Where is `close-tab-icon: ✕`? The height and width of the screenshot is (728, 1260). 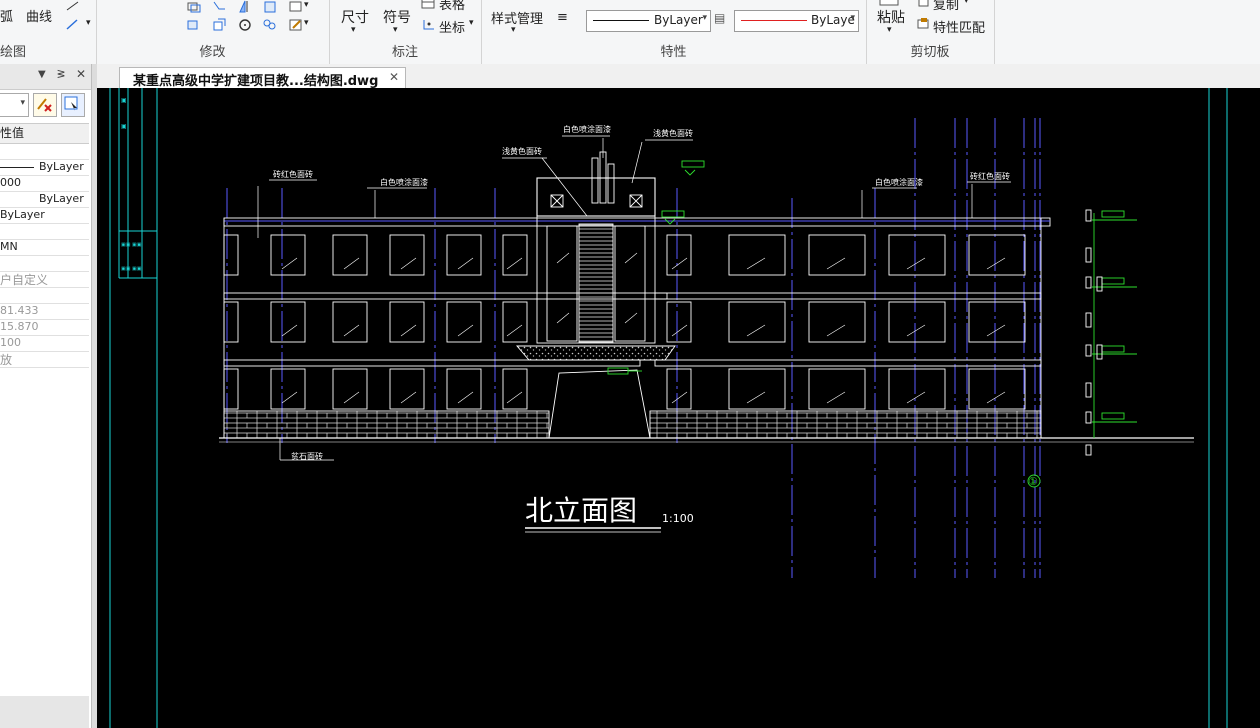
close-tab-icon: ✕ is located at coordinates (394, 77).